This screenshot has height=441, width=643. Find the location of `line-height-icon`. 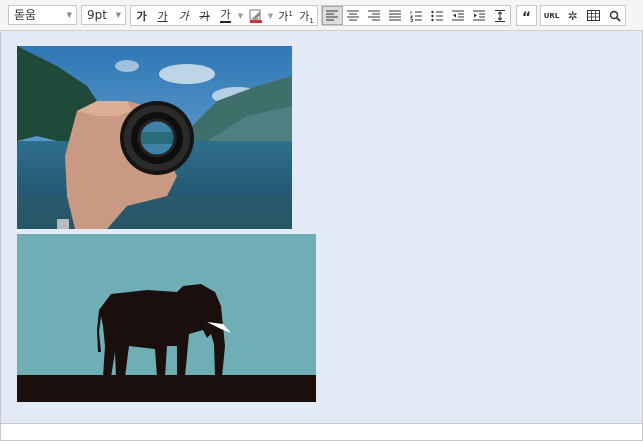

line-height-icon is located at coordinates (499, 15).